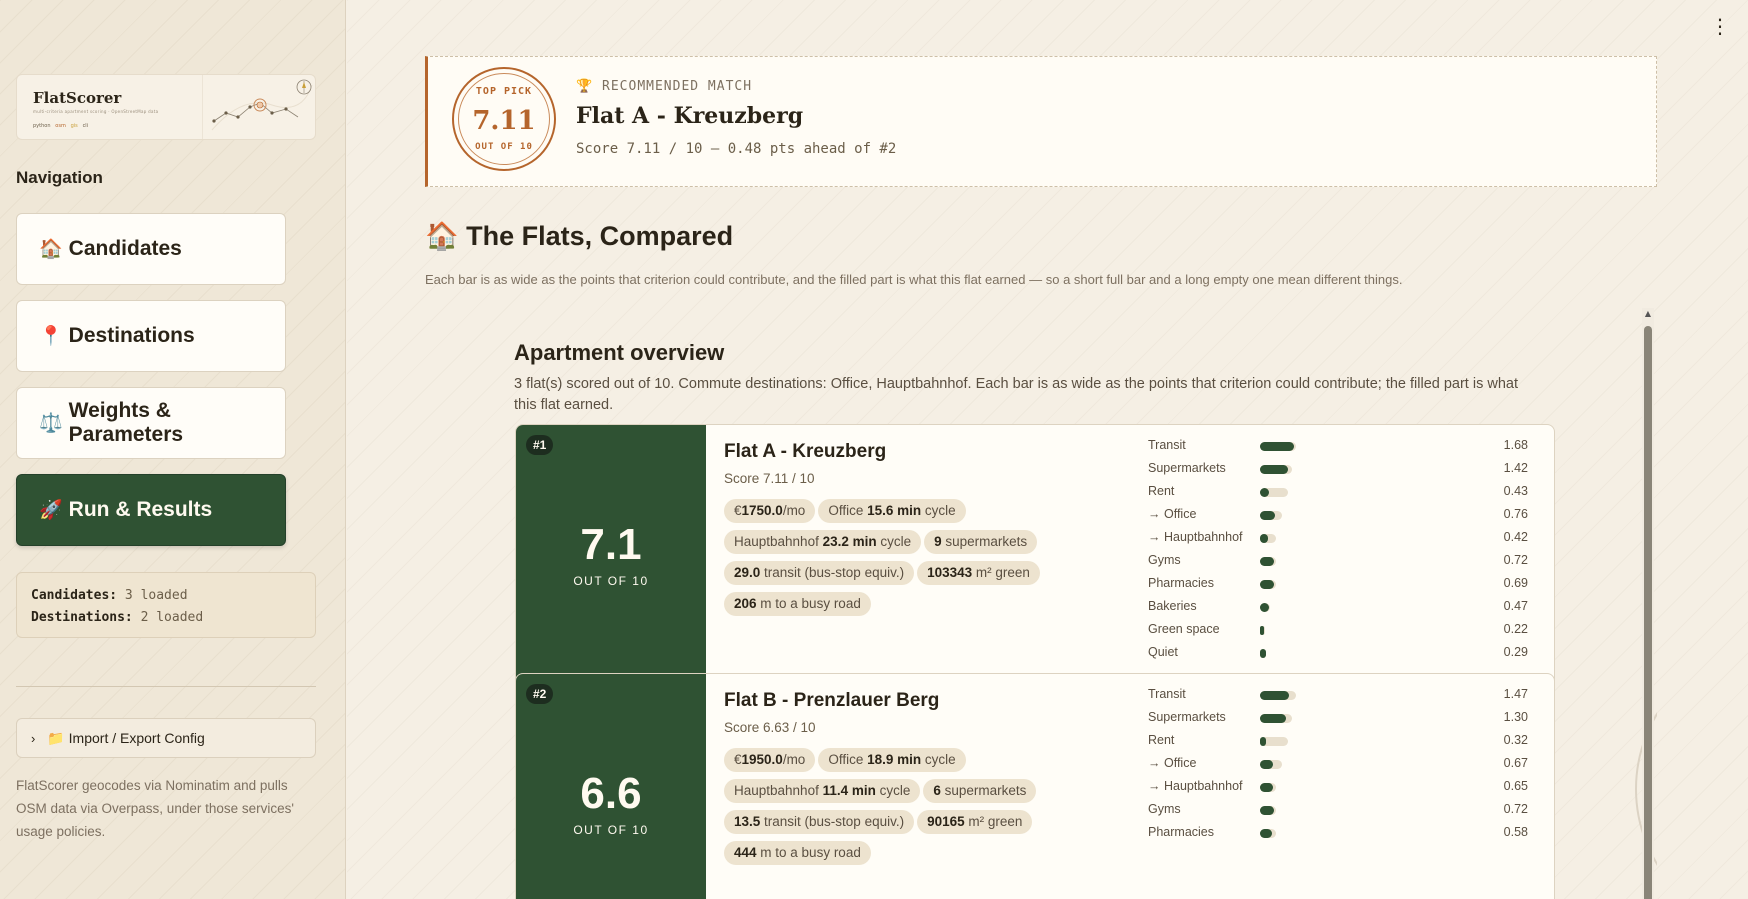  Describe the element at coordinates (894, 759) in the screenshot. I see `chip-value: 18.9 min` at that location.